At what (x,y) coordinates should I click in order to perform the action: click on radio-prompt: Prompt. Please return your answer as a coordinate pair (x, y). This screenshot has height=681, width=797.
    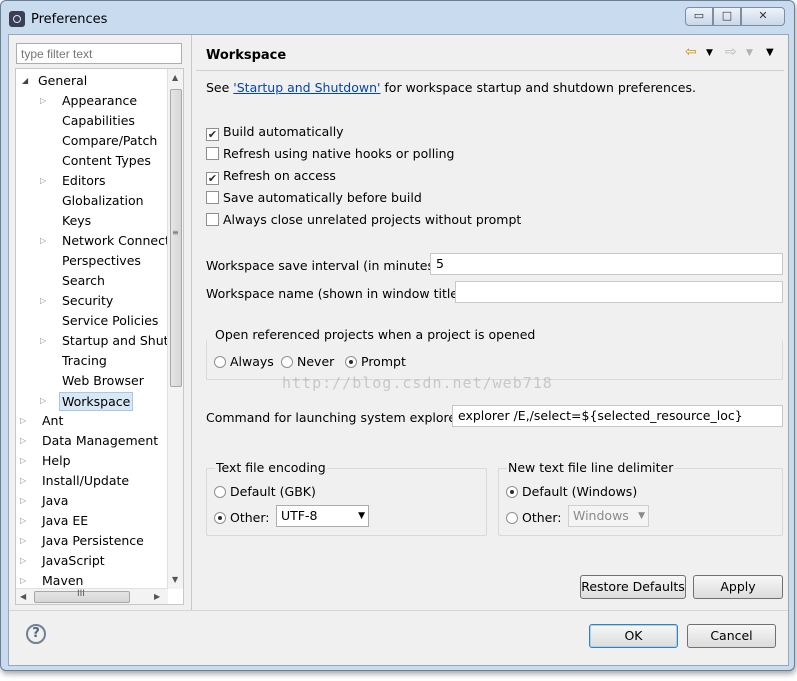
    Looking at the image, I should click on (375, 361).